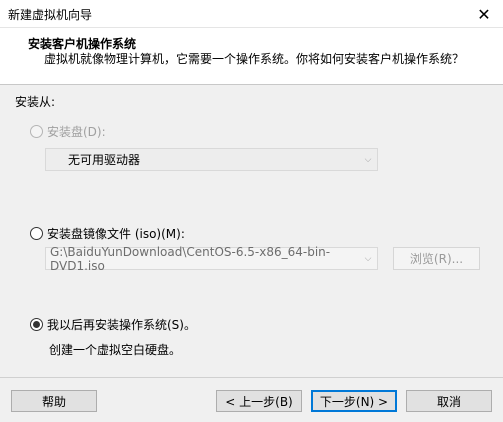 The height and width of the screenshot is (422, 503). I want to click on back-button: < 上一步(B), so click(259, 401).